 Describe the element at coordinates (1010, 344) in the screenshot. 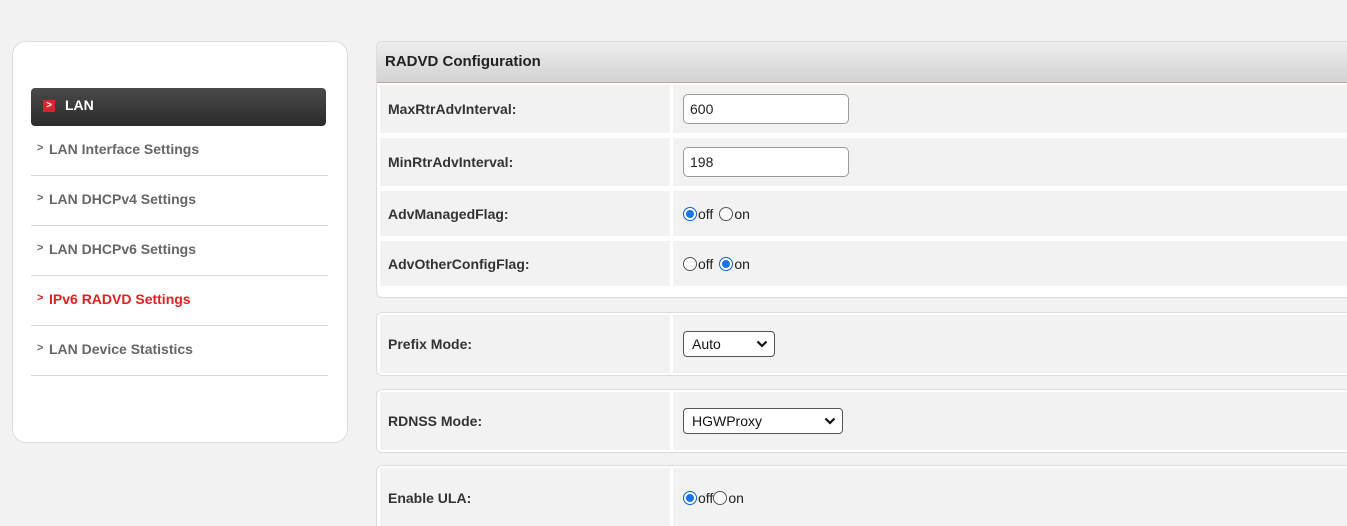

I see `field-value-cell: Auto` at that location.